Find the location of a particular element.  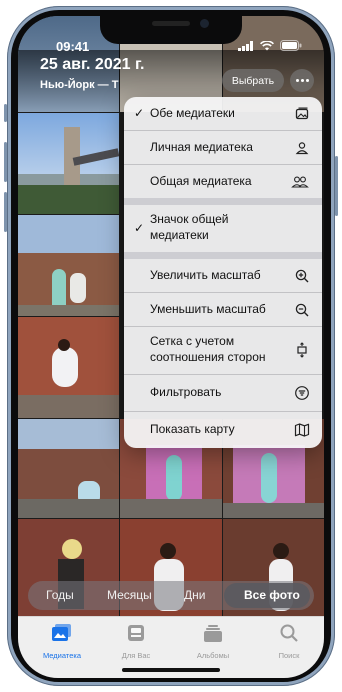

search-icon is located at coordinates (289, 635).